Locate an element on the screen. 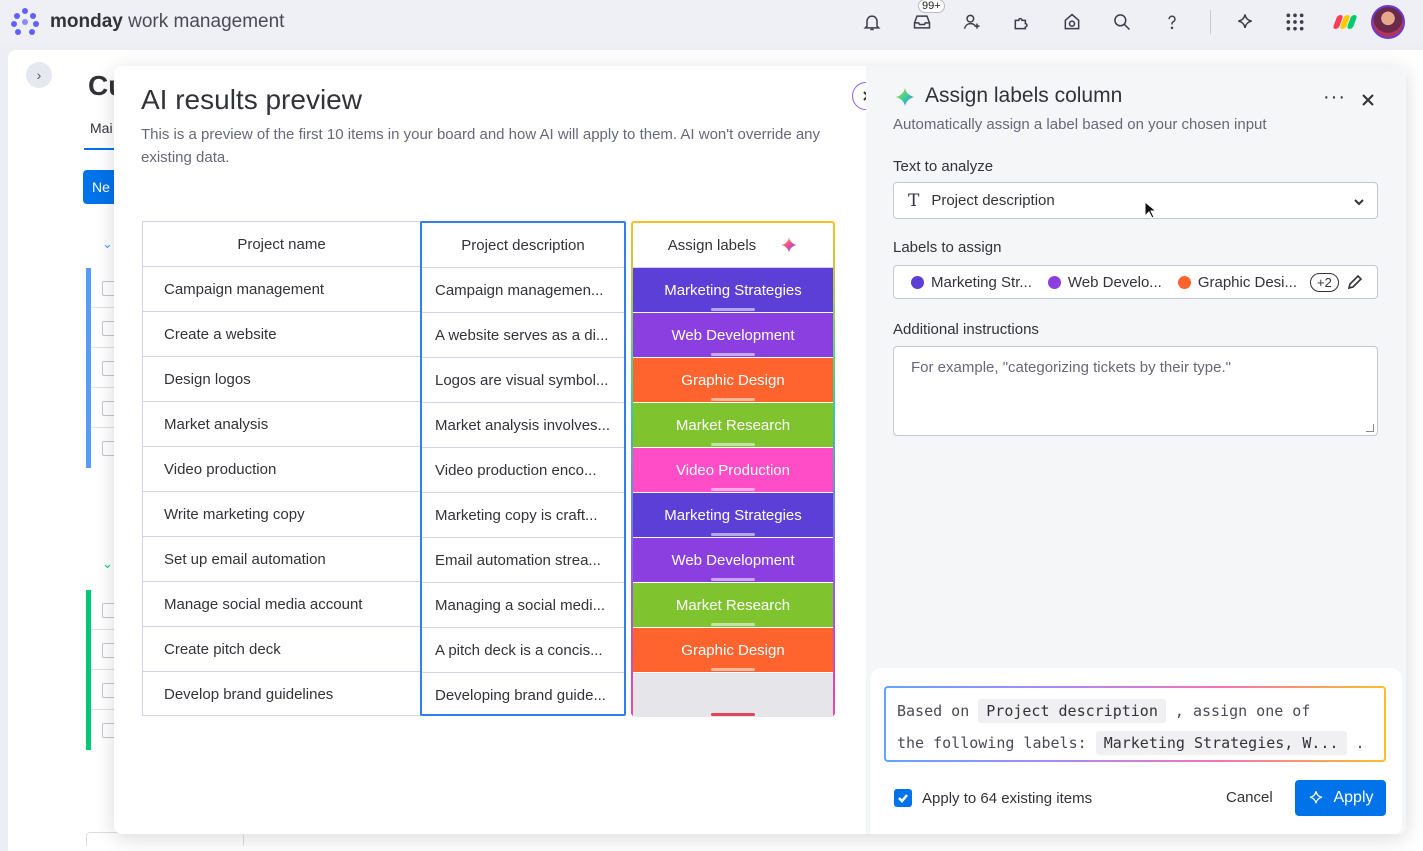 Image resolution: width=1423 pixels, height=851 pixels. user-avatar is located at coordinates (1388, 22).